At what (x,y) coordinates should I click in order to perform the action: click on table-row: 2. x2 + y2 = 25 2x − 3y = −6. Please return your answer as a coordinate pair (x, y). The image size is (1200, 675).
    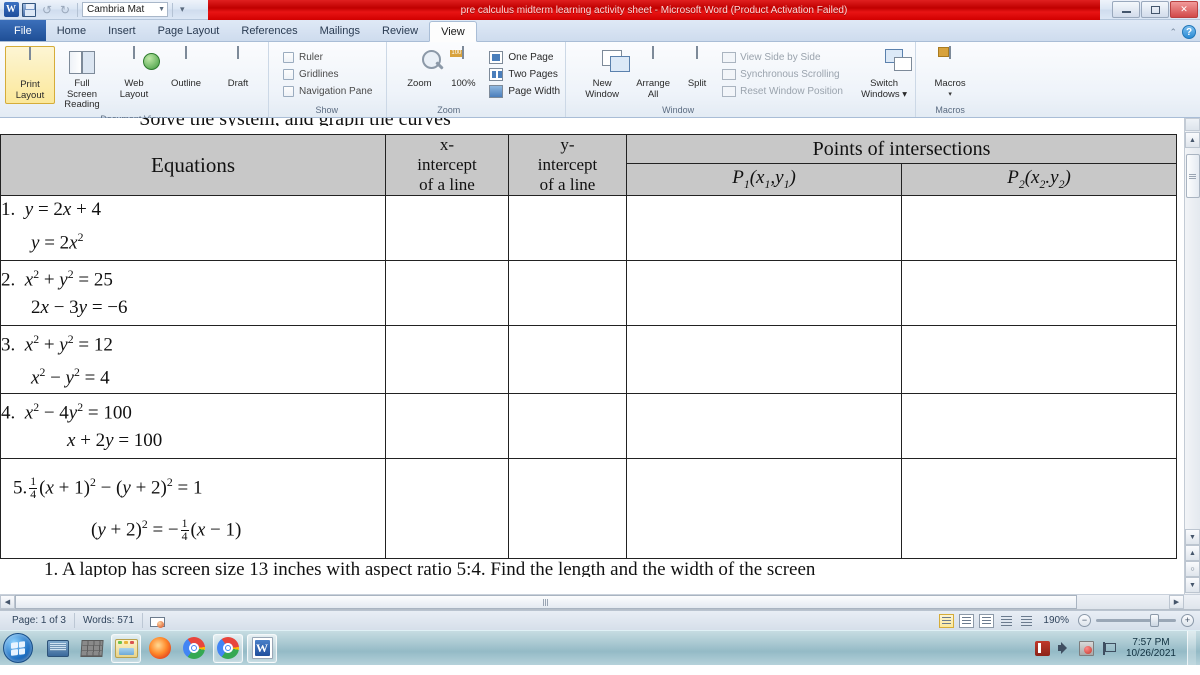
    Looking at the image, I should click on (589, 293).